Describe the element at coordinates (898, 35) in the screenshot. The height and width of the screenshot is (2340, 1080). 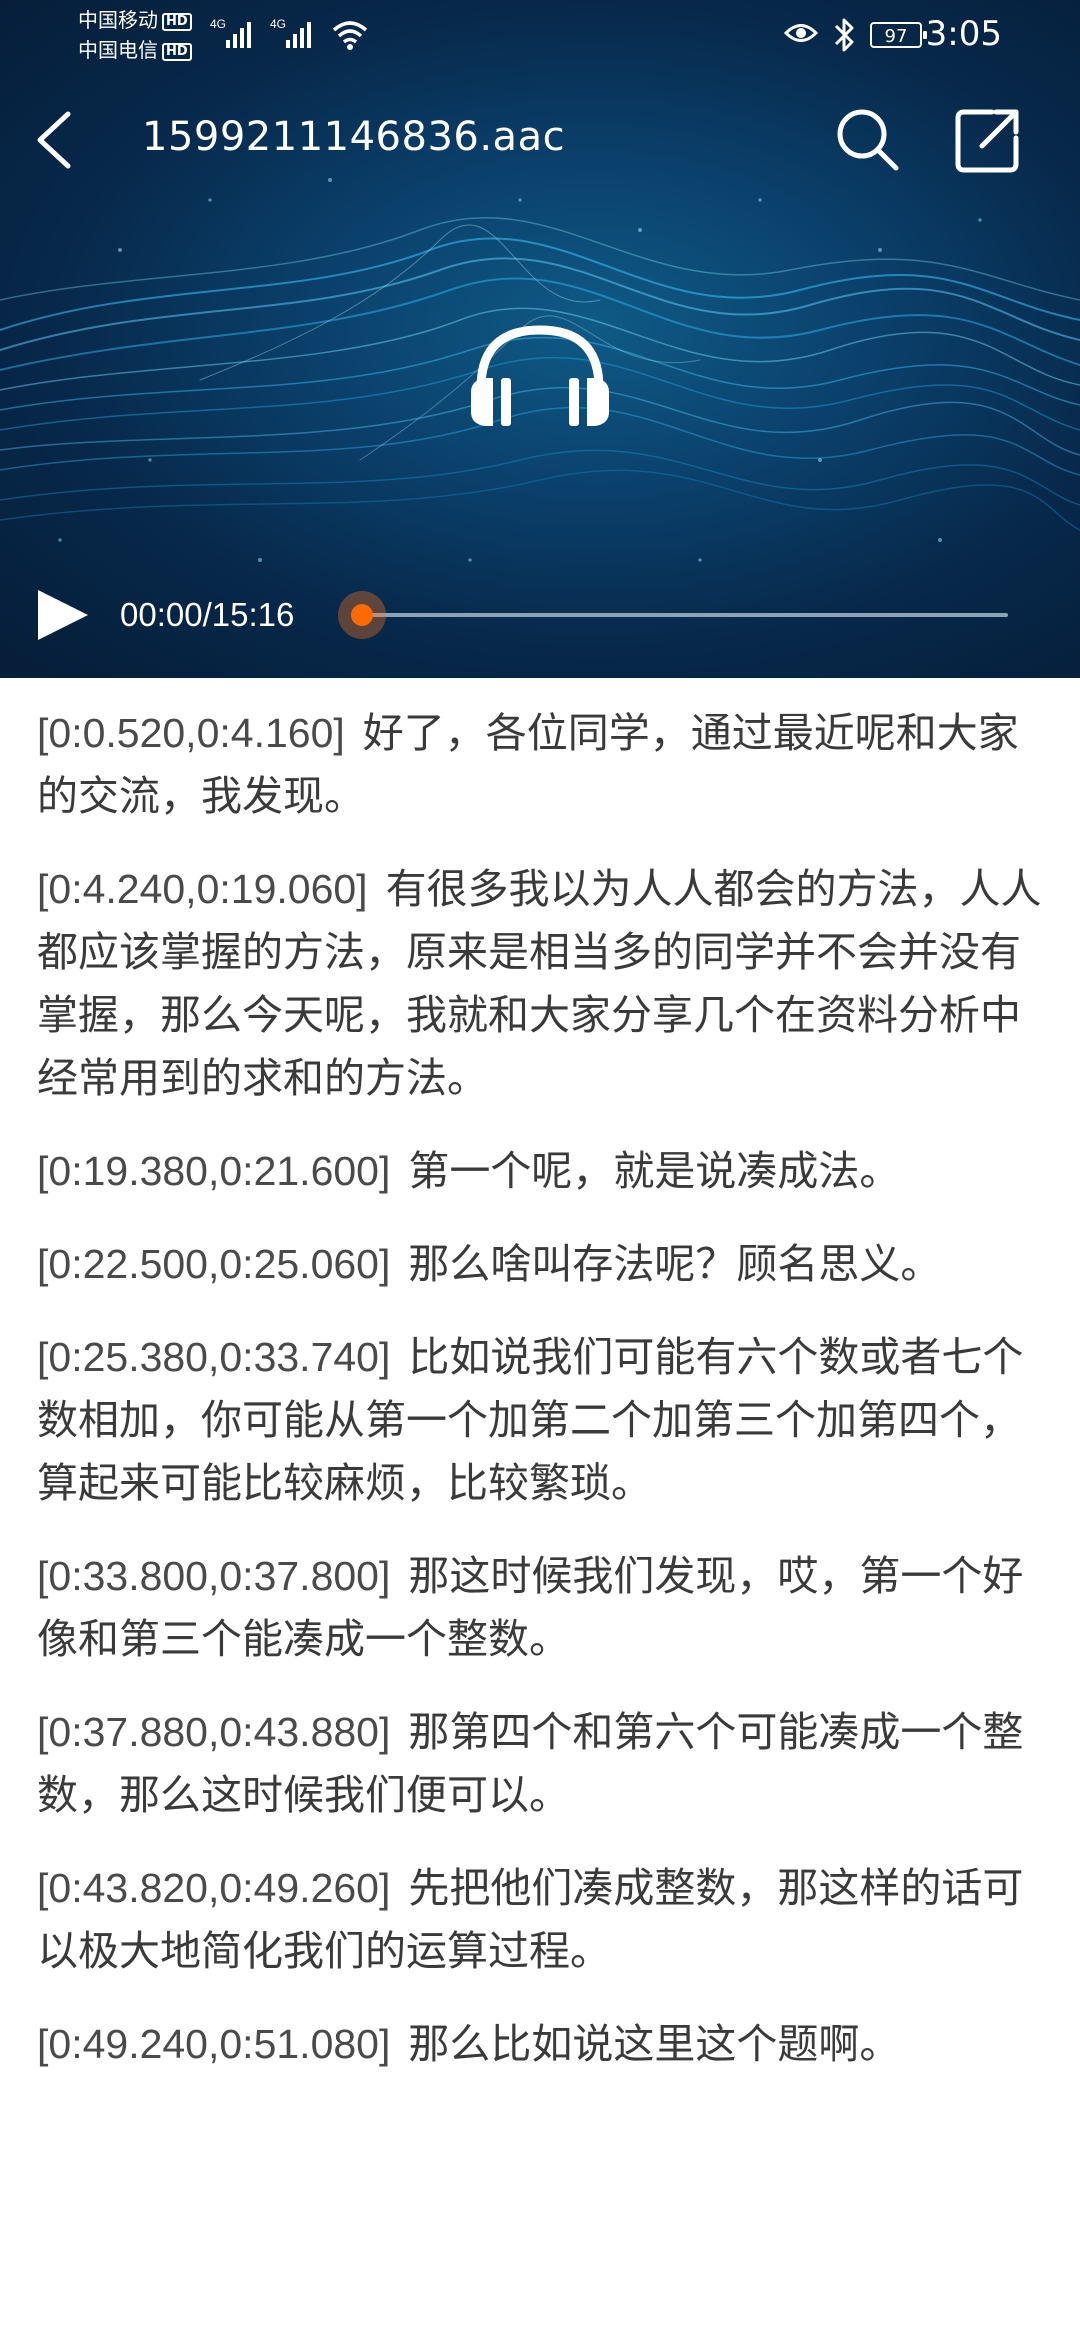
I see `battery-indicator: 97` at that location.